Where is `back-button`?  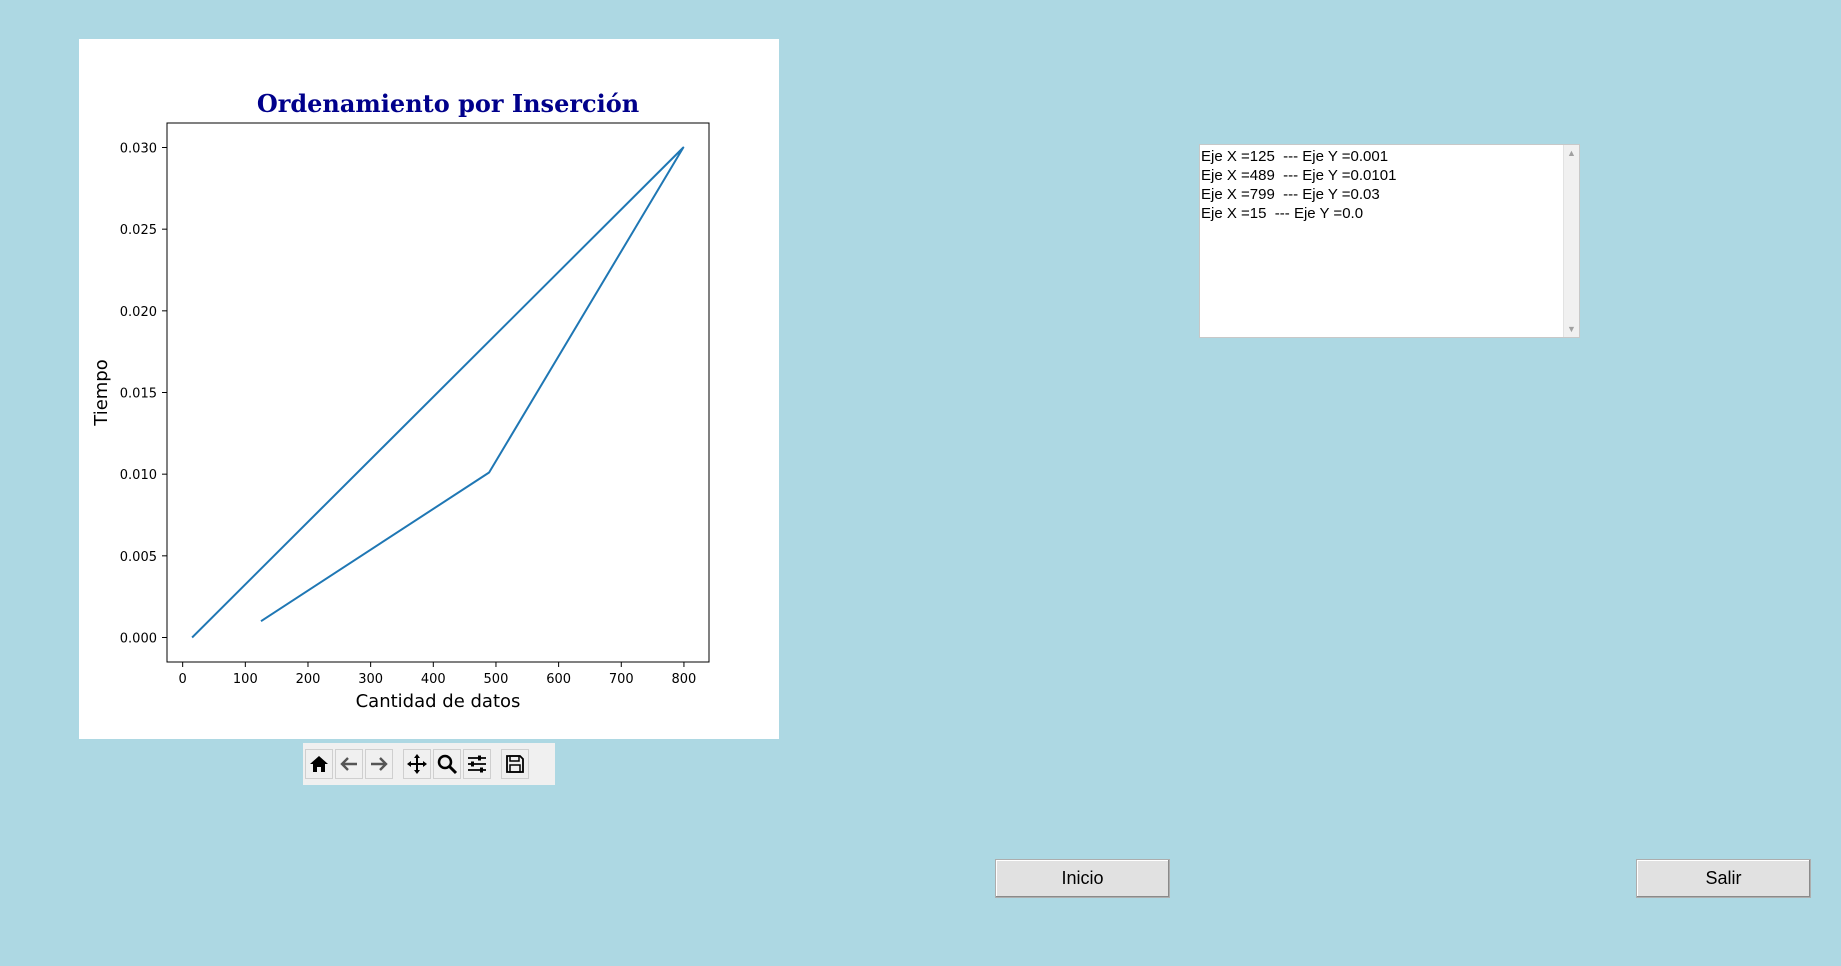
back-button is located at coordinates (349, 764).